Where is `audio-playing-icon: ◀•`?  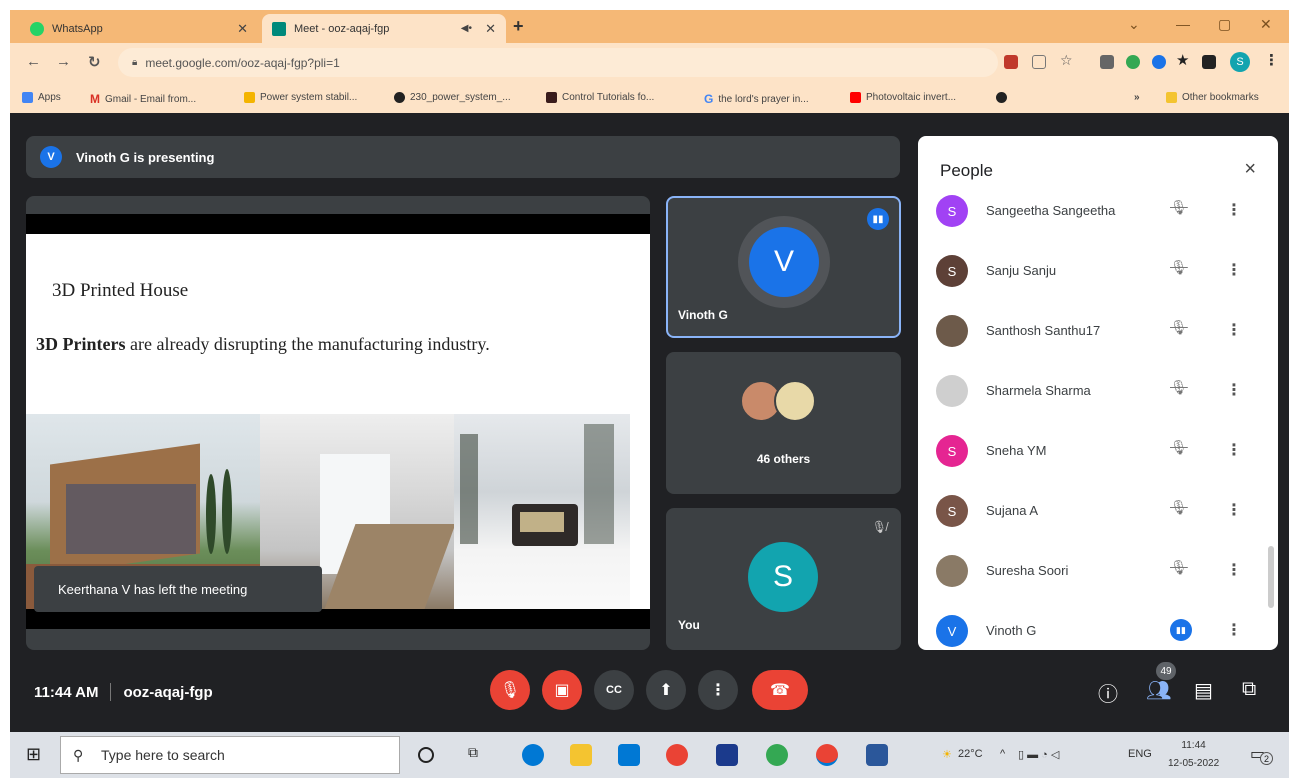 audio-playing-icon: ◀• is located at coordinates (466, 28).